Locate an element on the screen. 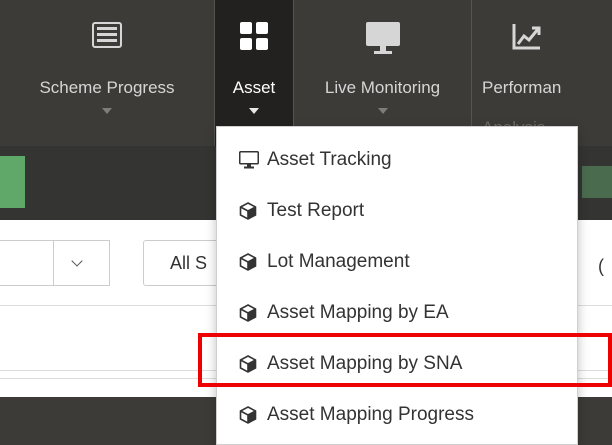 This screenshot has height=445, width=612. highlight-box is located at coordinates (405, 360).